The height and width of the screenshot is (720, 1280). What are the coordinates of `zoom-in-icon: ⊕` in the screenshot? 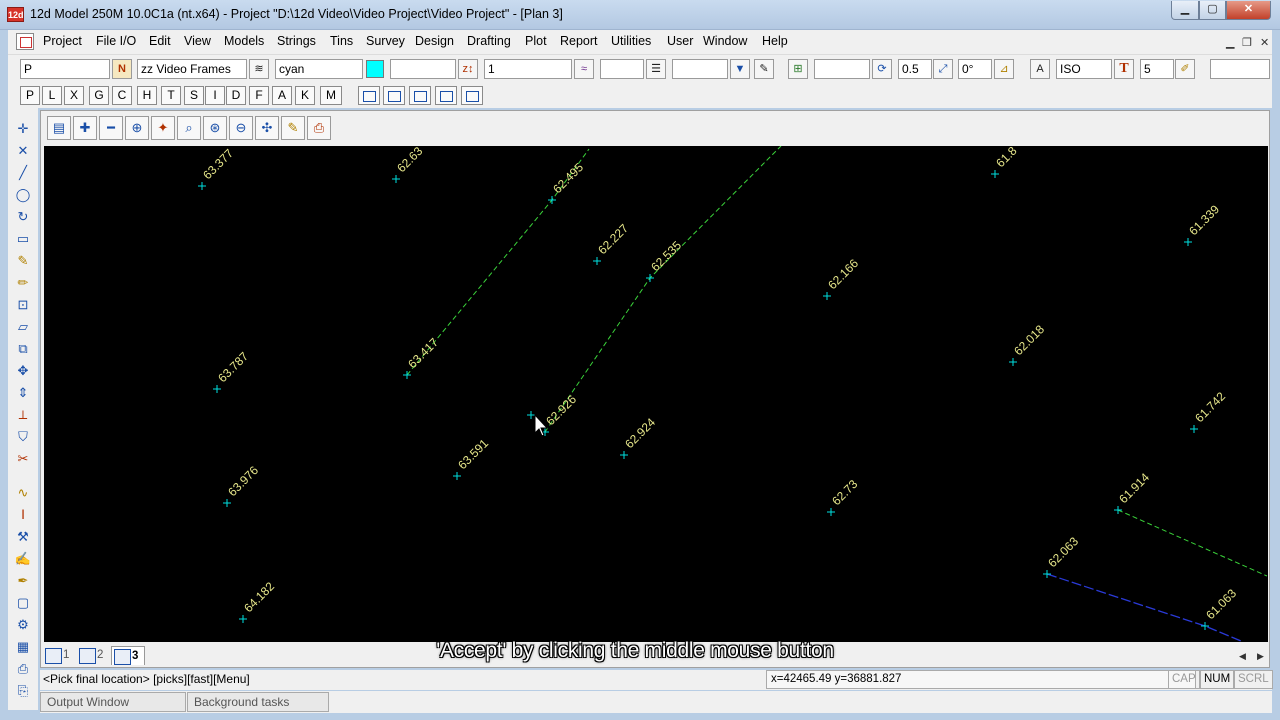 It's located at (137, 128).